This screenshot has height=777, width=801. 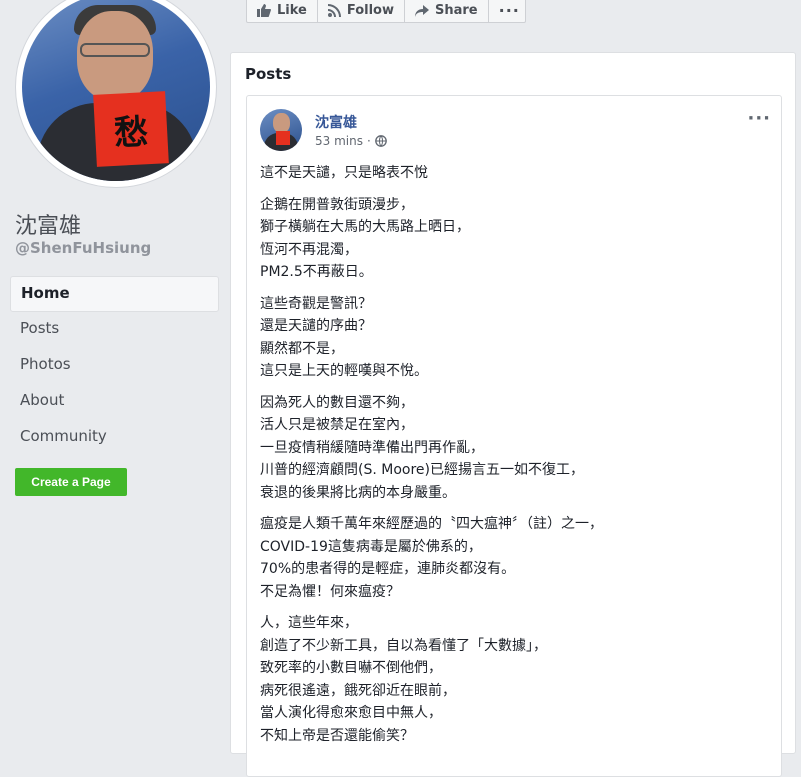 What do you see at coordinates (316, 303) in the screenshot?
I see `post-line: 這些奇觀是警訊？` at bounding box center [316, 303].